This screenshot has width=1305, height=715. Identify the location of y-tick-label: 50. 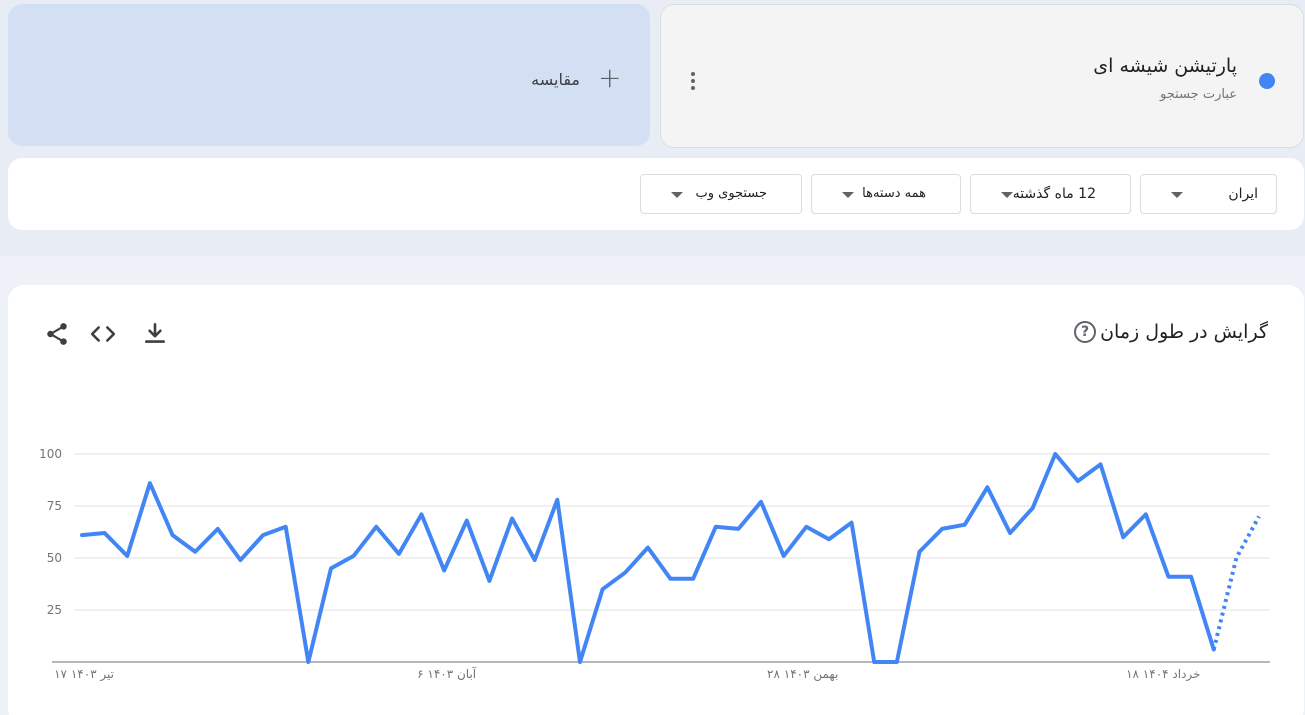
(54, 558).